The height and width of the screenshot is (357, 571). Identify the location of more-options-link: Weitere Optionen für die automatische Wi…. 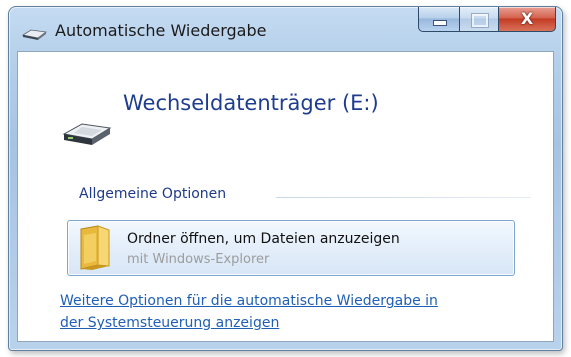
(300, 312).